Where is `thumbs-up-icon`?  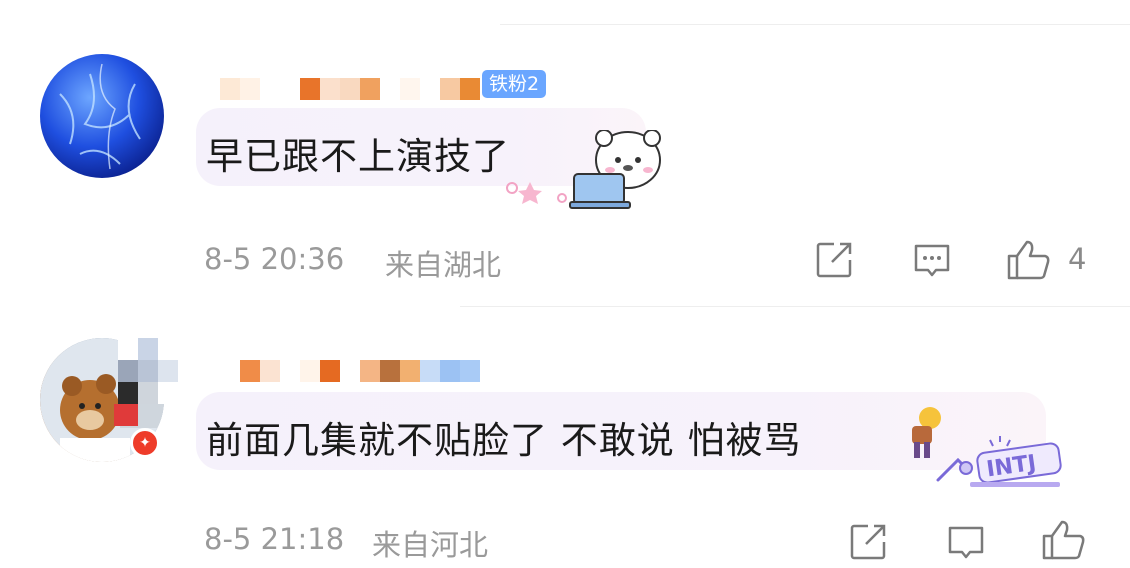
thumbs-up-icon is located at coordinates (1064, 540).